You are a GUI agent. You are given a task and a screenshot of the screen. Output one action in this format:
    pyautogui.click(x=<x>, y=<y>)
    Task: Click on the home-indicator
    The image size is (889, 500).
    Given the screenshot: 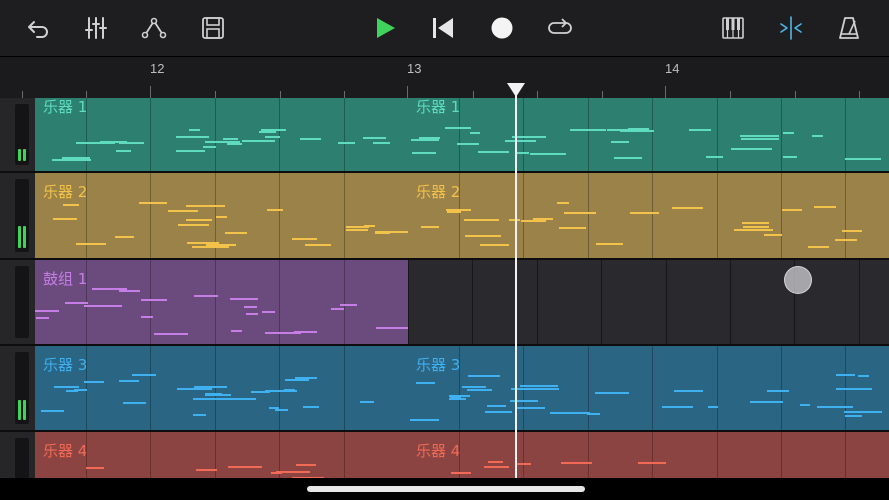 What is the action you would take?
    pyautogui.click(x=446, y=489)
    